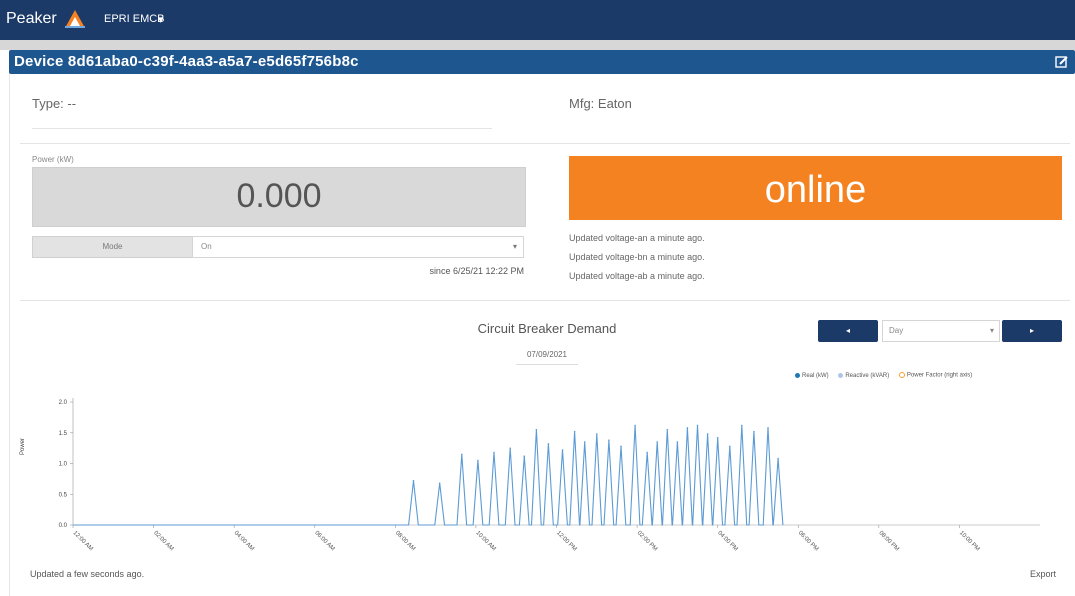 The image size is (1075, 596). Describe the element at coordinates (244, 541) in the screenshot. I see `x-tick-label: 04:00 AM` at that location.